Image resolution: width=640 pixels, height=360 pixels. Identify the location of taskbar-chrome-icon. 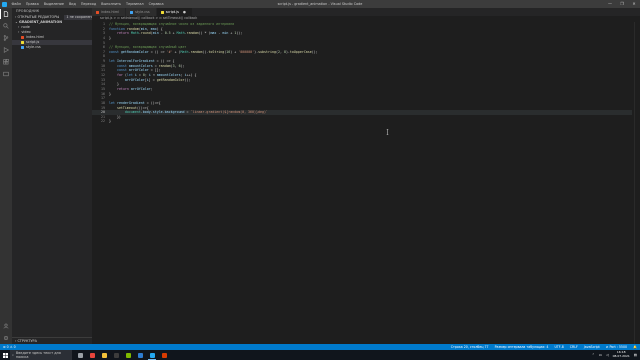
(92, 355).